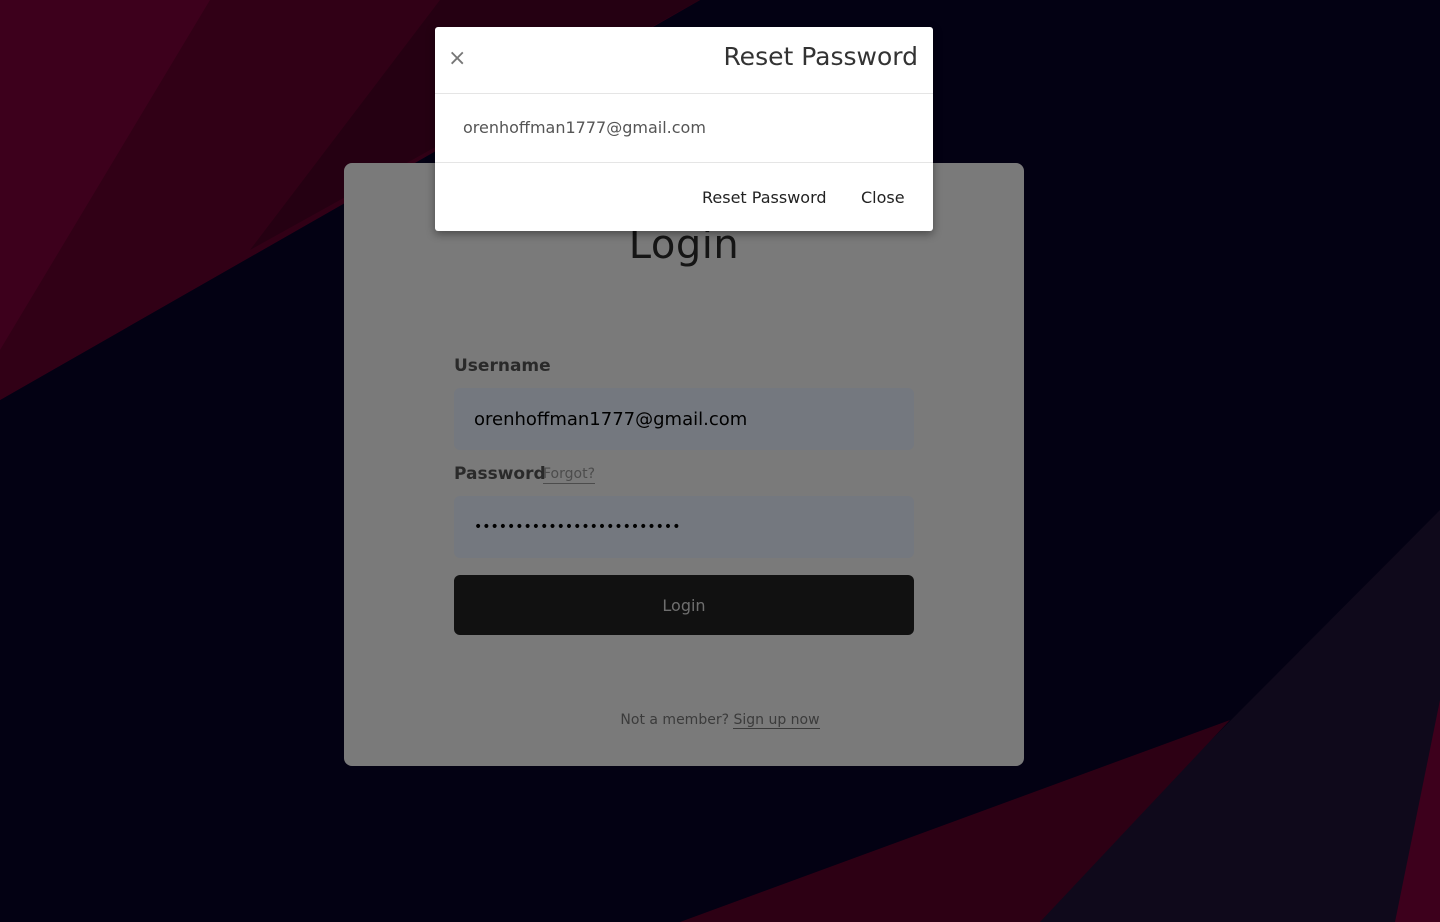 Image resolution: width=1440 pixels, height=922 pixels. Describe the element at coordinates (684, 60) in the screenshot. I see `modal-header: × Reset Password` at that location.